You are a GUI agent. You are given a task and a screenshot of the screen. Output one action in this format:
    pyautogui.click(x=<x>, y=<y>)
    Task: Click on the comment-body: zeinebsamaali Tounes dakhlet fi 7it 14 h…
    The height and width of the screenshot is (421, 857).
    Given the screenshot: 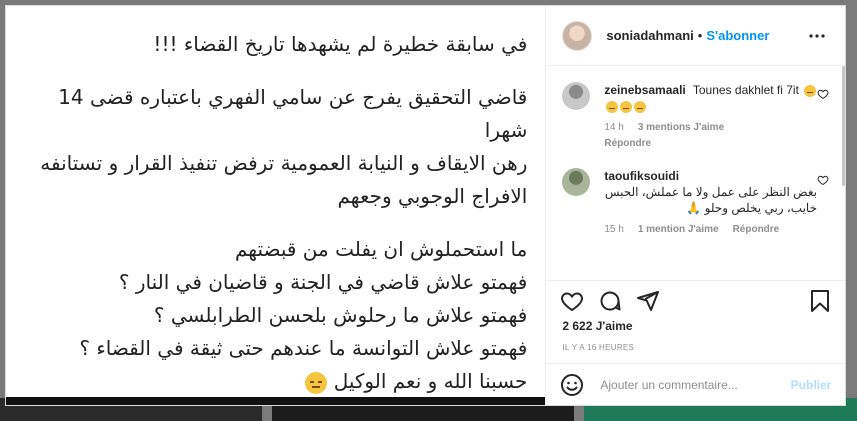 What is the action you would take?
    pyautogui.click(x=710, y=117)
    